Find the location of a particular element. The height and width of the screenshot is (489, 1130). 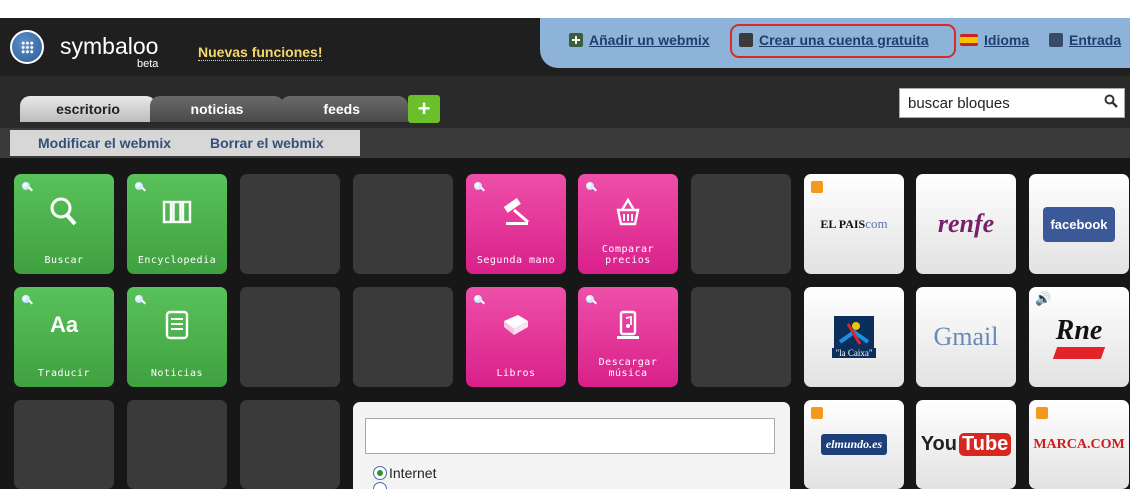

gmail-logo: Gmail is located at coordinates (966, 336).